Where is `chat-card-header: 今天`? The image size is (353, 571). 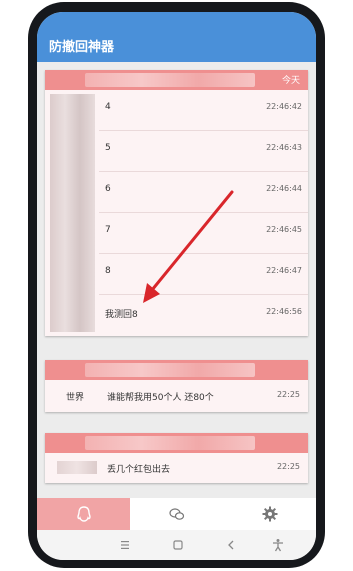 chat-card-header: 今天 is located at coordinates (176, 80).